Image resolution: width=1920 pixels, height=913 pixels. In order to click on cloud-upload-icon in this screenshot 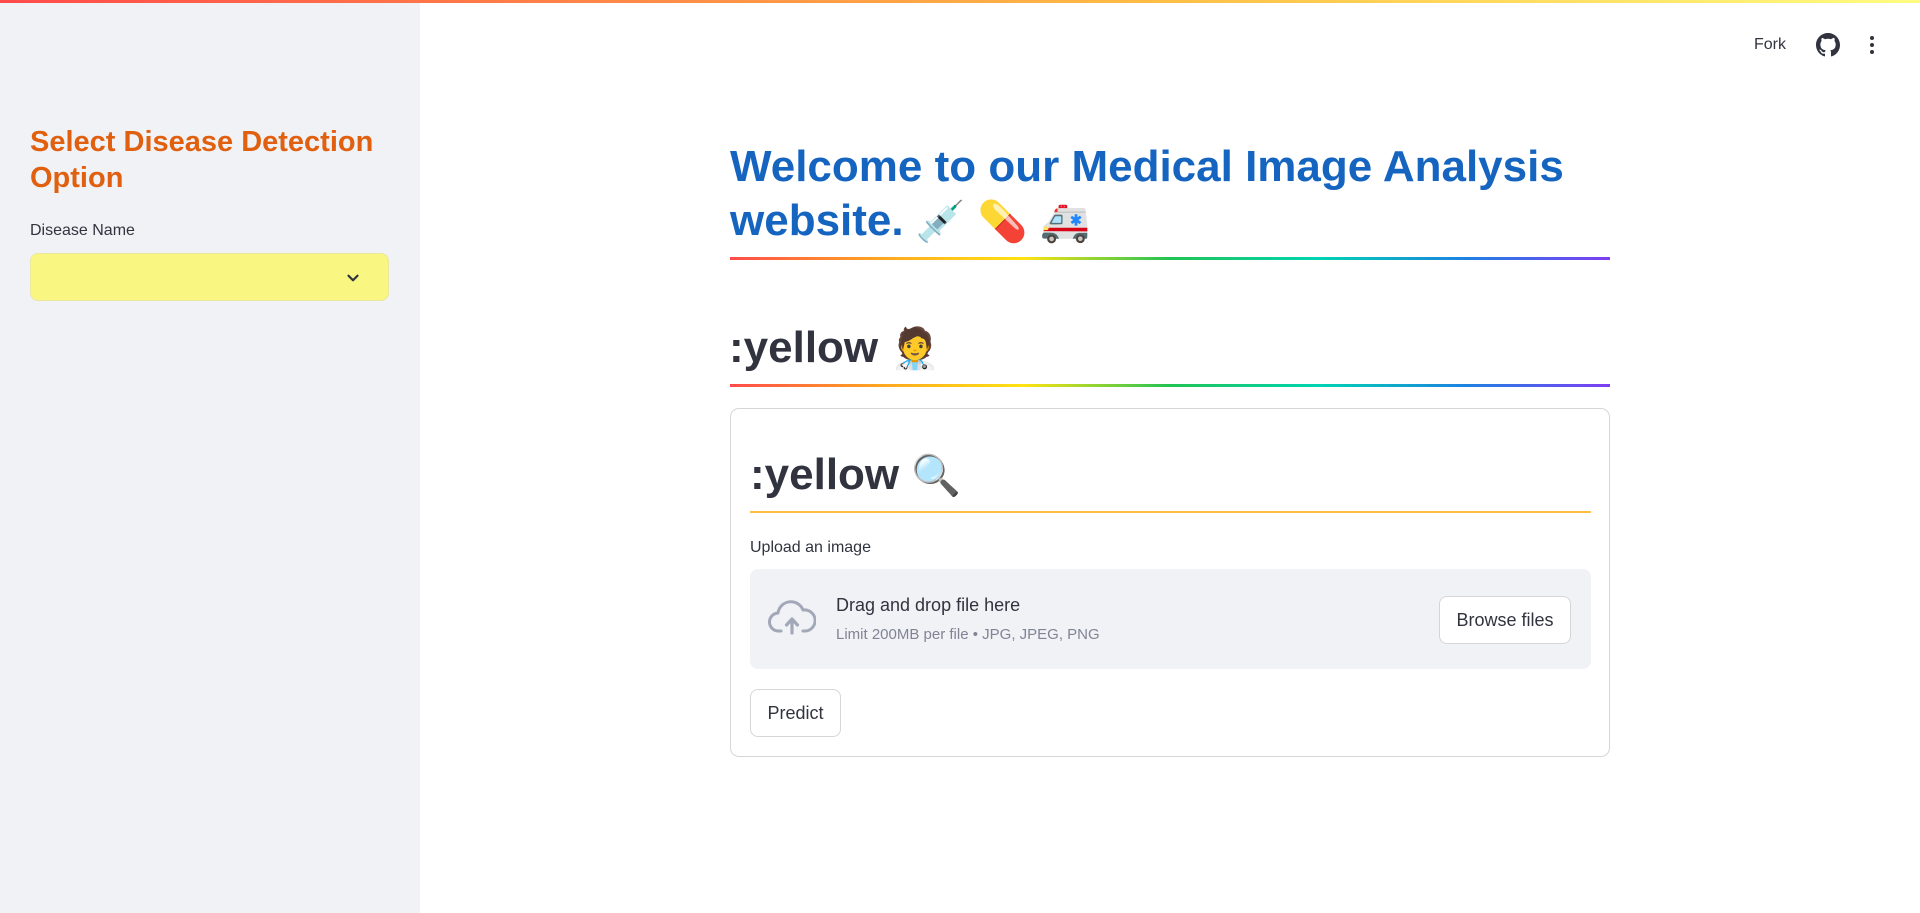, I will do `click(792, 617)`.